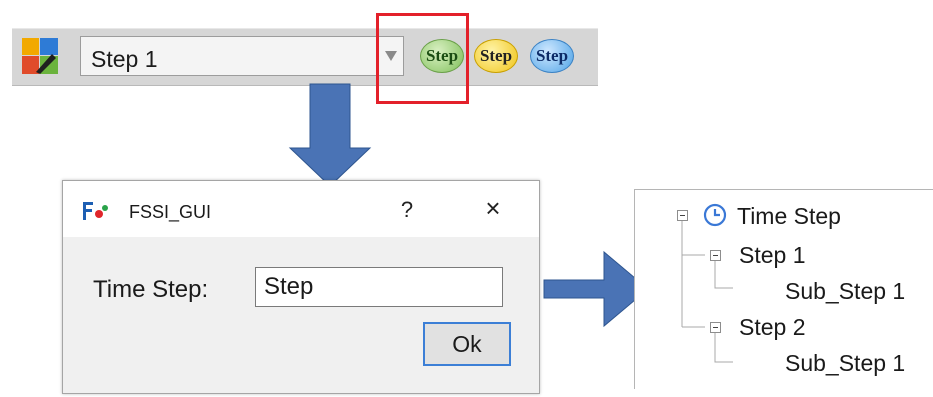 The image size is (933, 397). I want to click on time-step-input, so click(379, 287).